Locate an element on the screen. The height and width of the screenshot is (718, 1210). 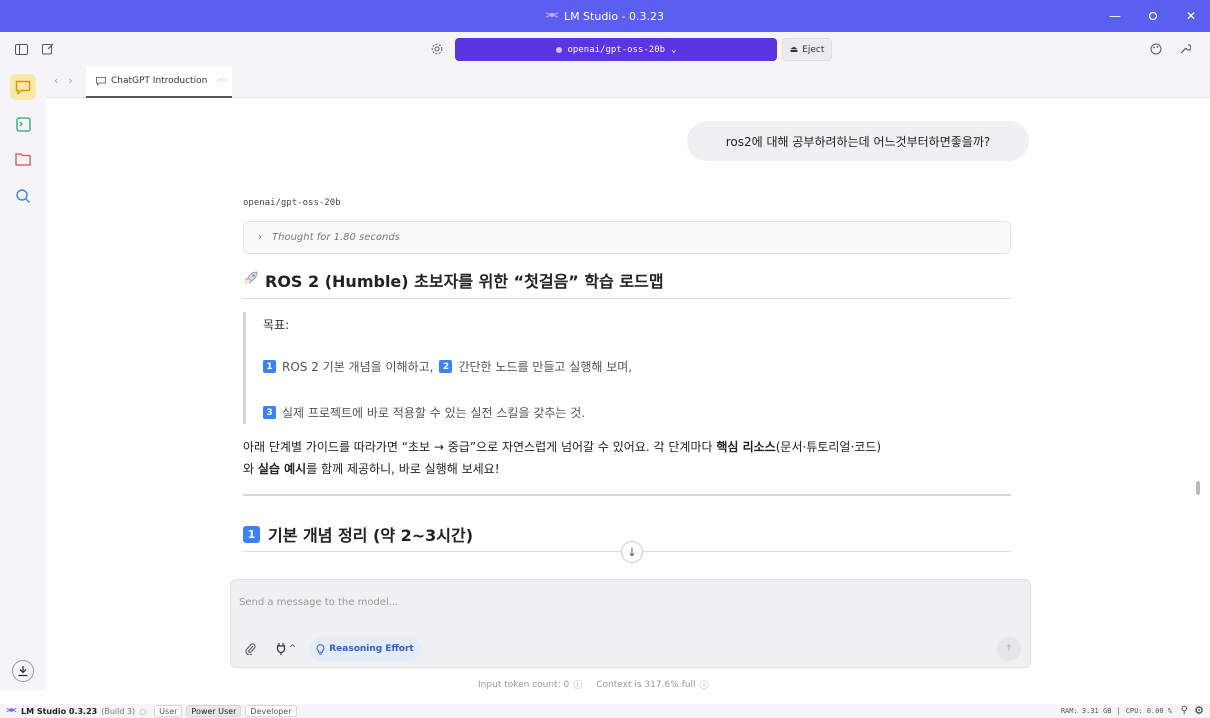
model-selector: openai/gpt-oss-20b ⌄ is located at coordinates (616, 49).